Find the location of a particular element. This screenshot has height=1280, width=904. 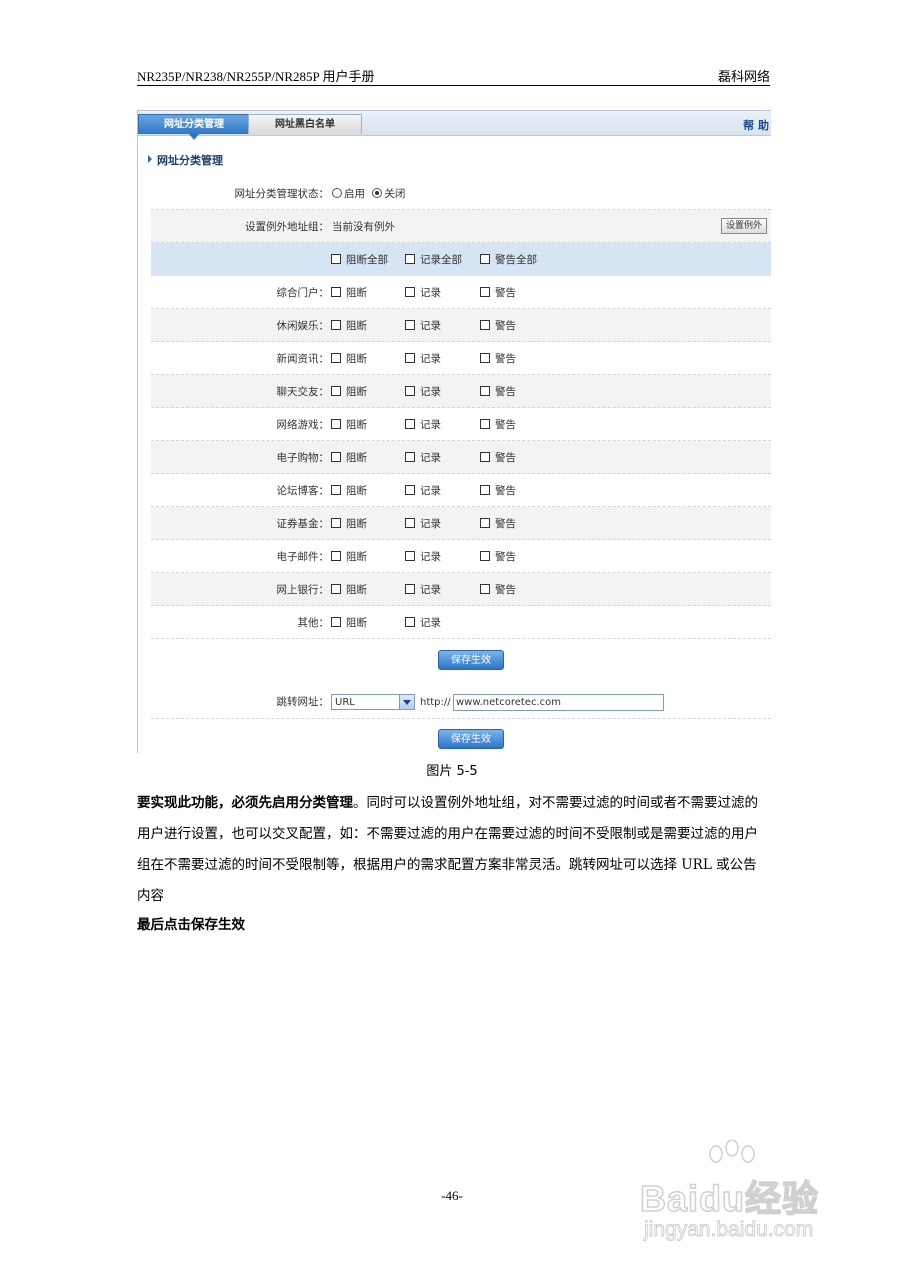

category-row: 网上银行： 阻断 记录 警告 is located at coordinates (461, 589).